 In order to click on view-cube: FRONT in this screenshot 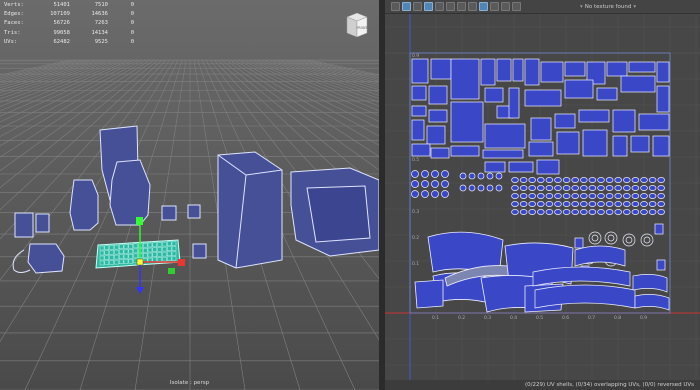, I will do `click(356, 25)`.